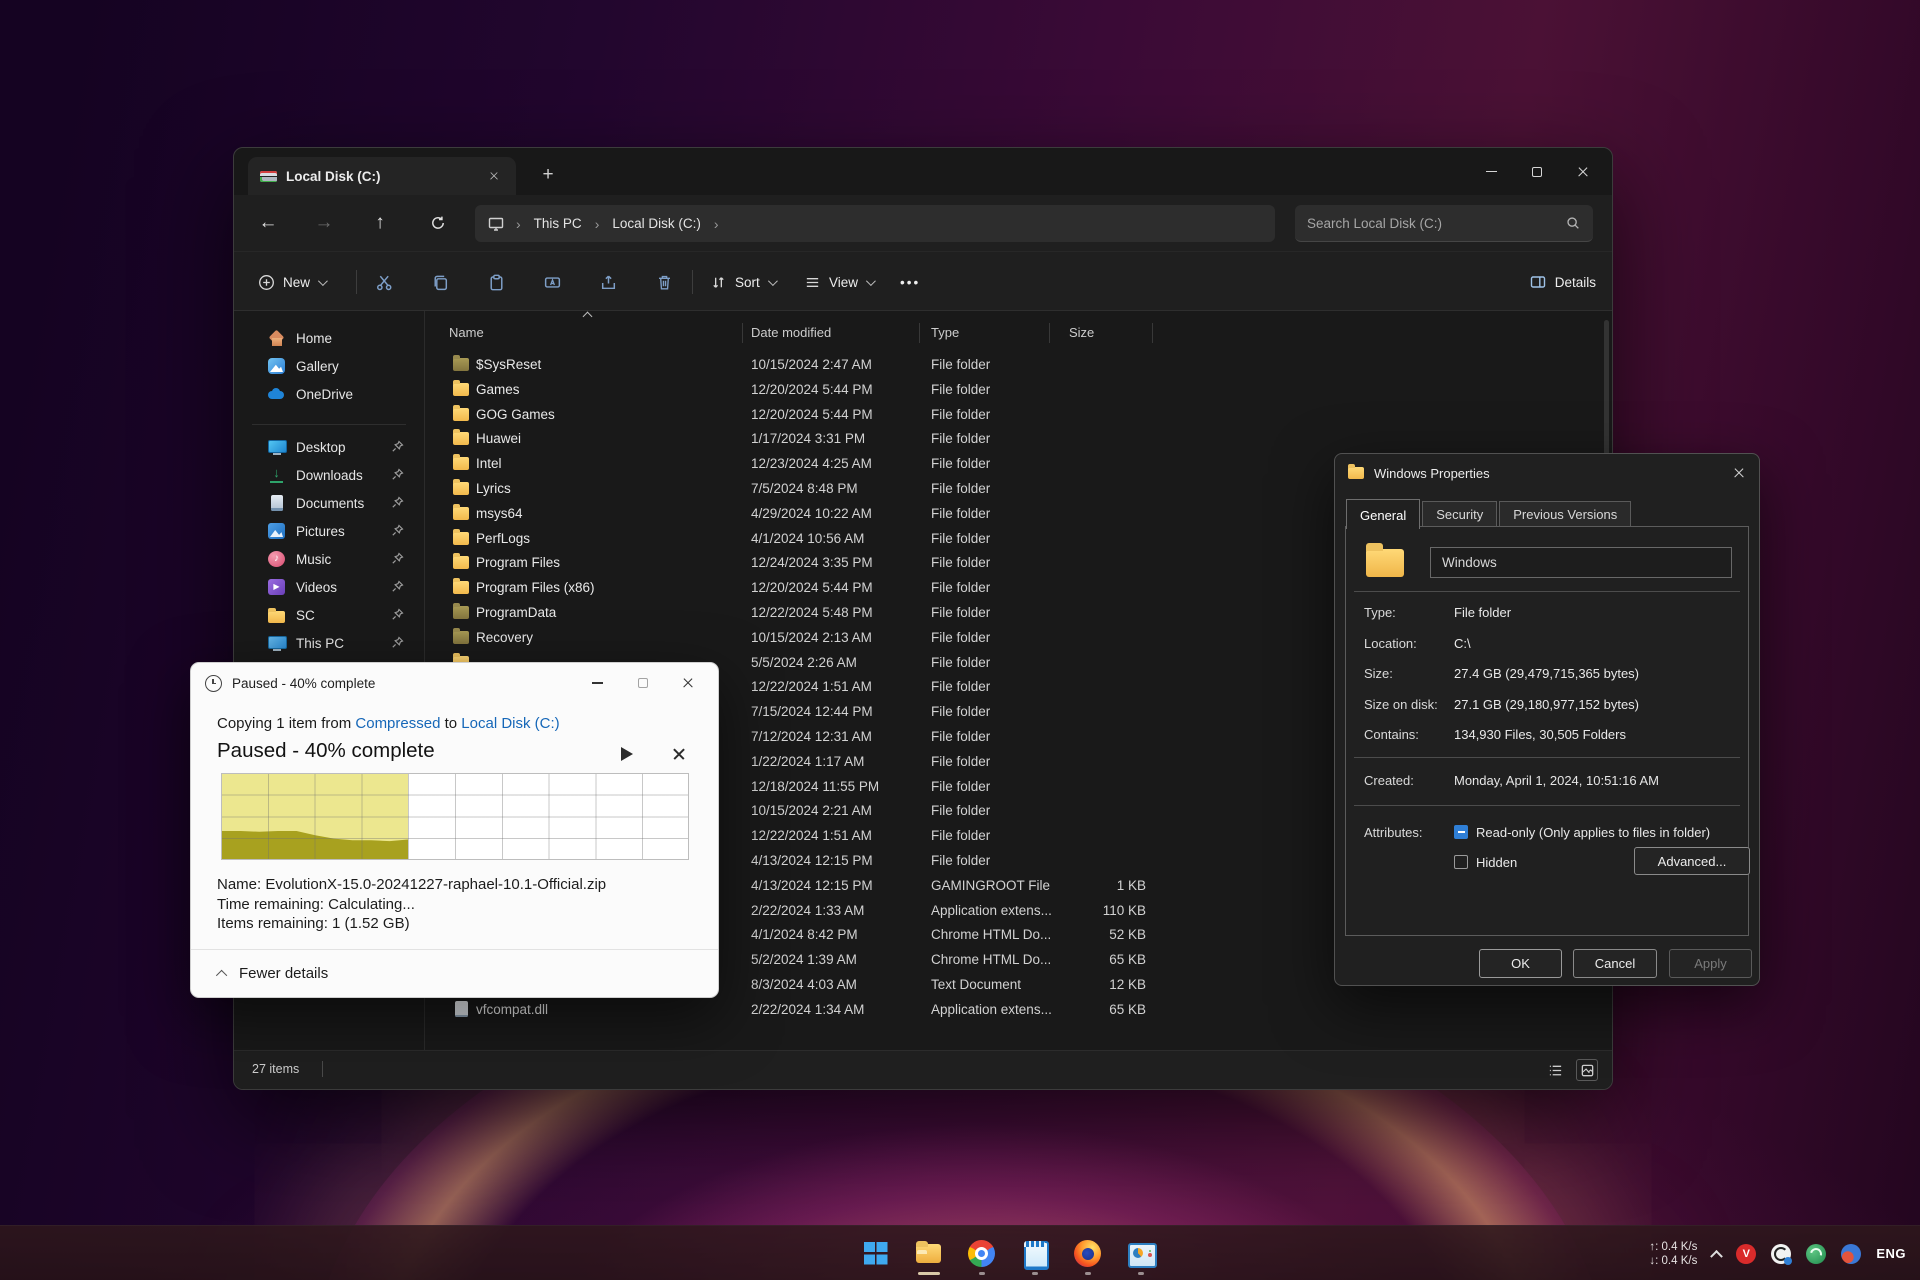 Image resolution: width=1920 pixels, height=1280 pixels. What do you see at coordinates (1497, 862) in the screenshot?
I see `hidden-label: Hidden` at bounding box center [1497, 862].